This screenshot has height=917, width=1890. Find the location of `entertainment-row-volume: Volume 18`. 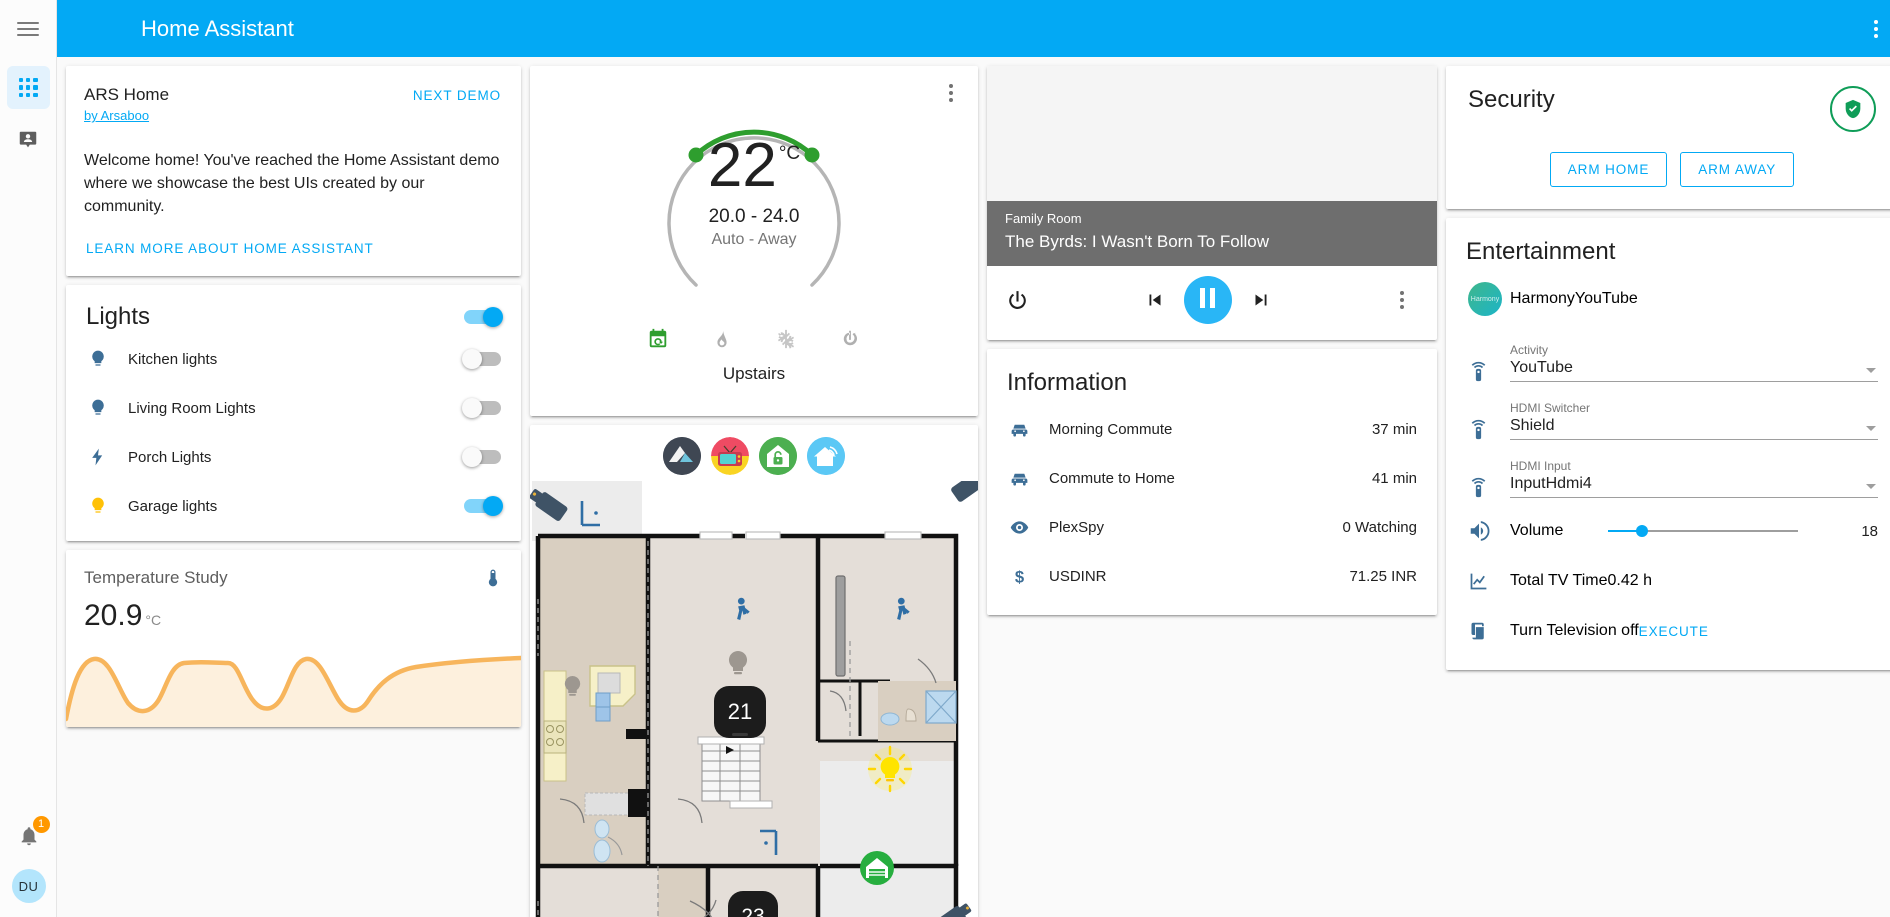

entertainment-row-volume: Volume 18 is located at coordinates (1668, 531).